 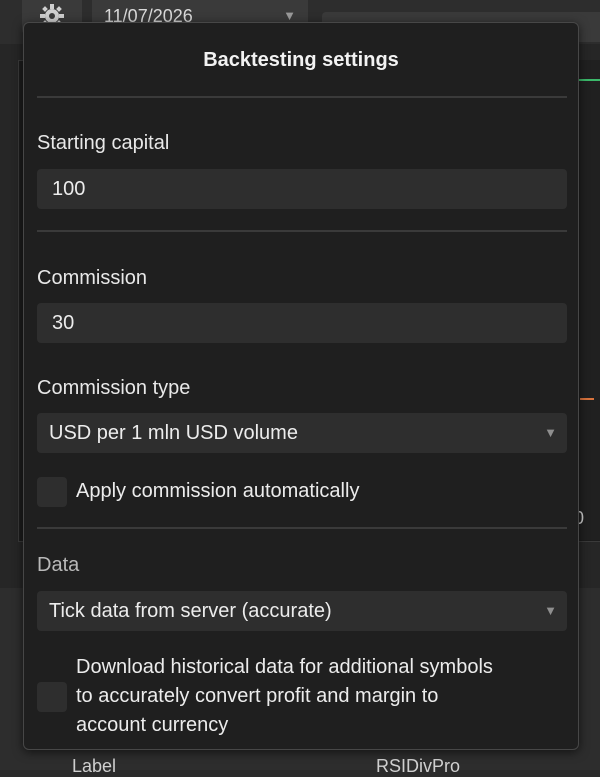 What do you see at coordinates (173, 433) in the screenshot?
I see `commission-type-value: USD per 1 mln USD volume` at bounding box center [173, 433].